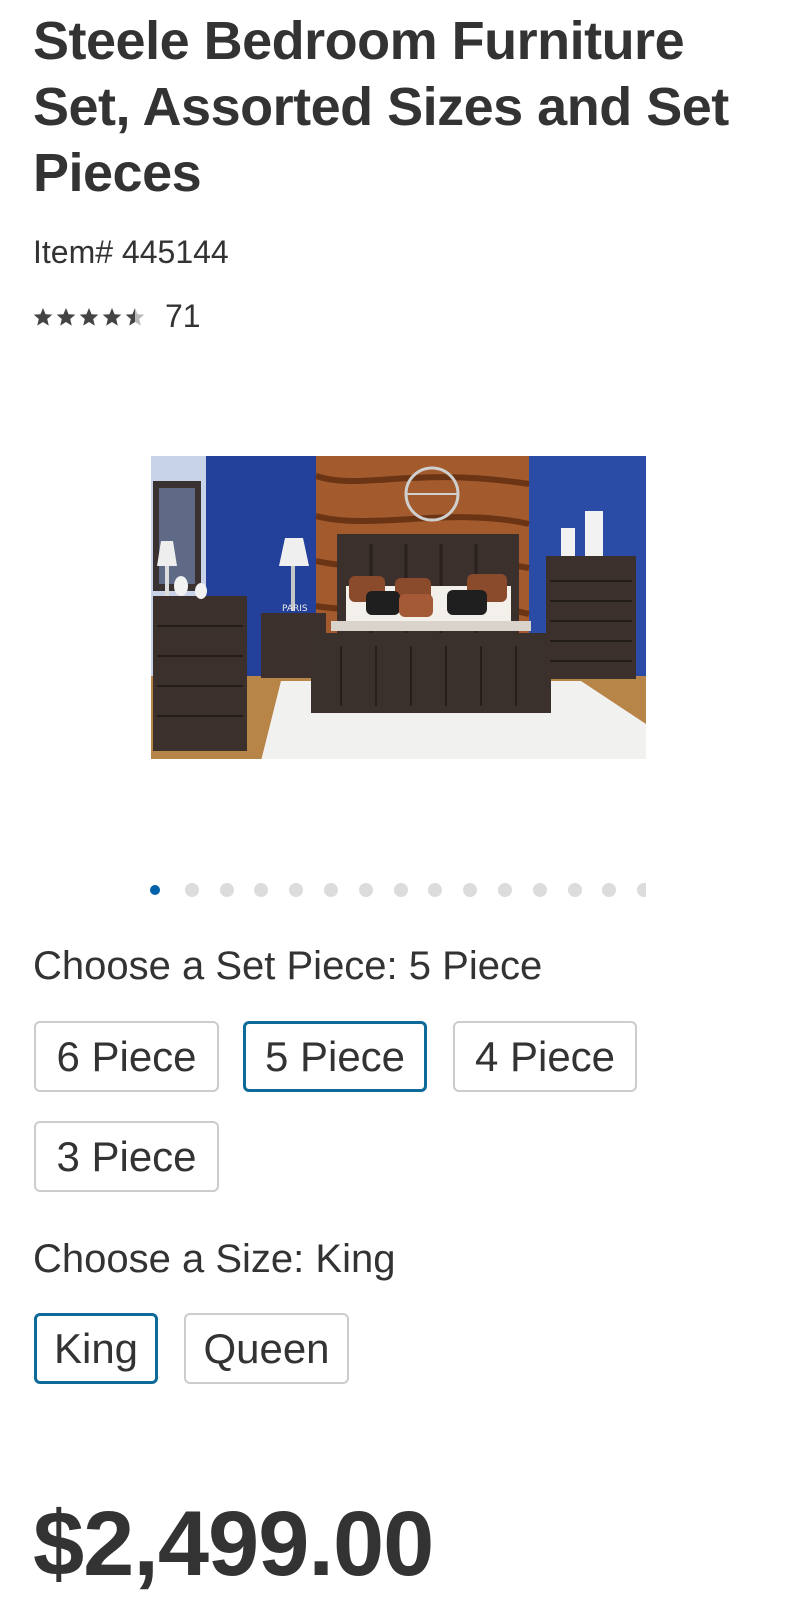 The height and width of the screenshot is (1600, 796). Describe the element at coordinates (126, 1056) in the screenshot. I see `option-6-piece: 6 Piece` at that location.